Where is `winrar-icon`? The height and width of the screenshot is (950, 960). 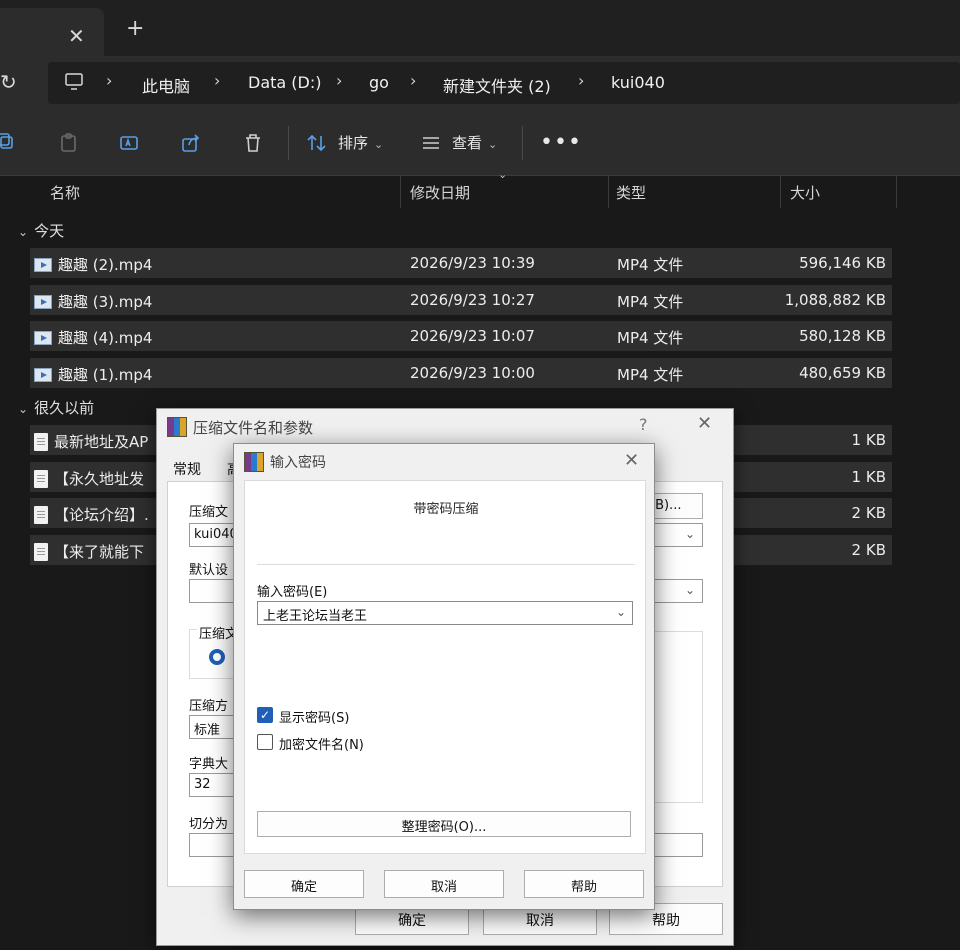
winrar-icon is located at coordinates (177, 427).